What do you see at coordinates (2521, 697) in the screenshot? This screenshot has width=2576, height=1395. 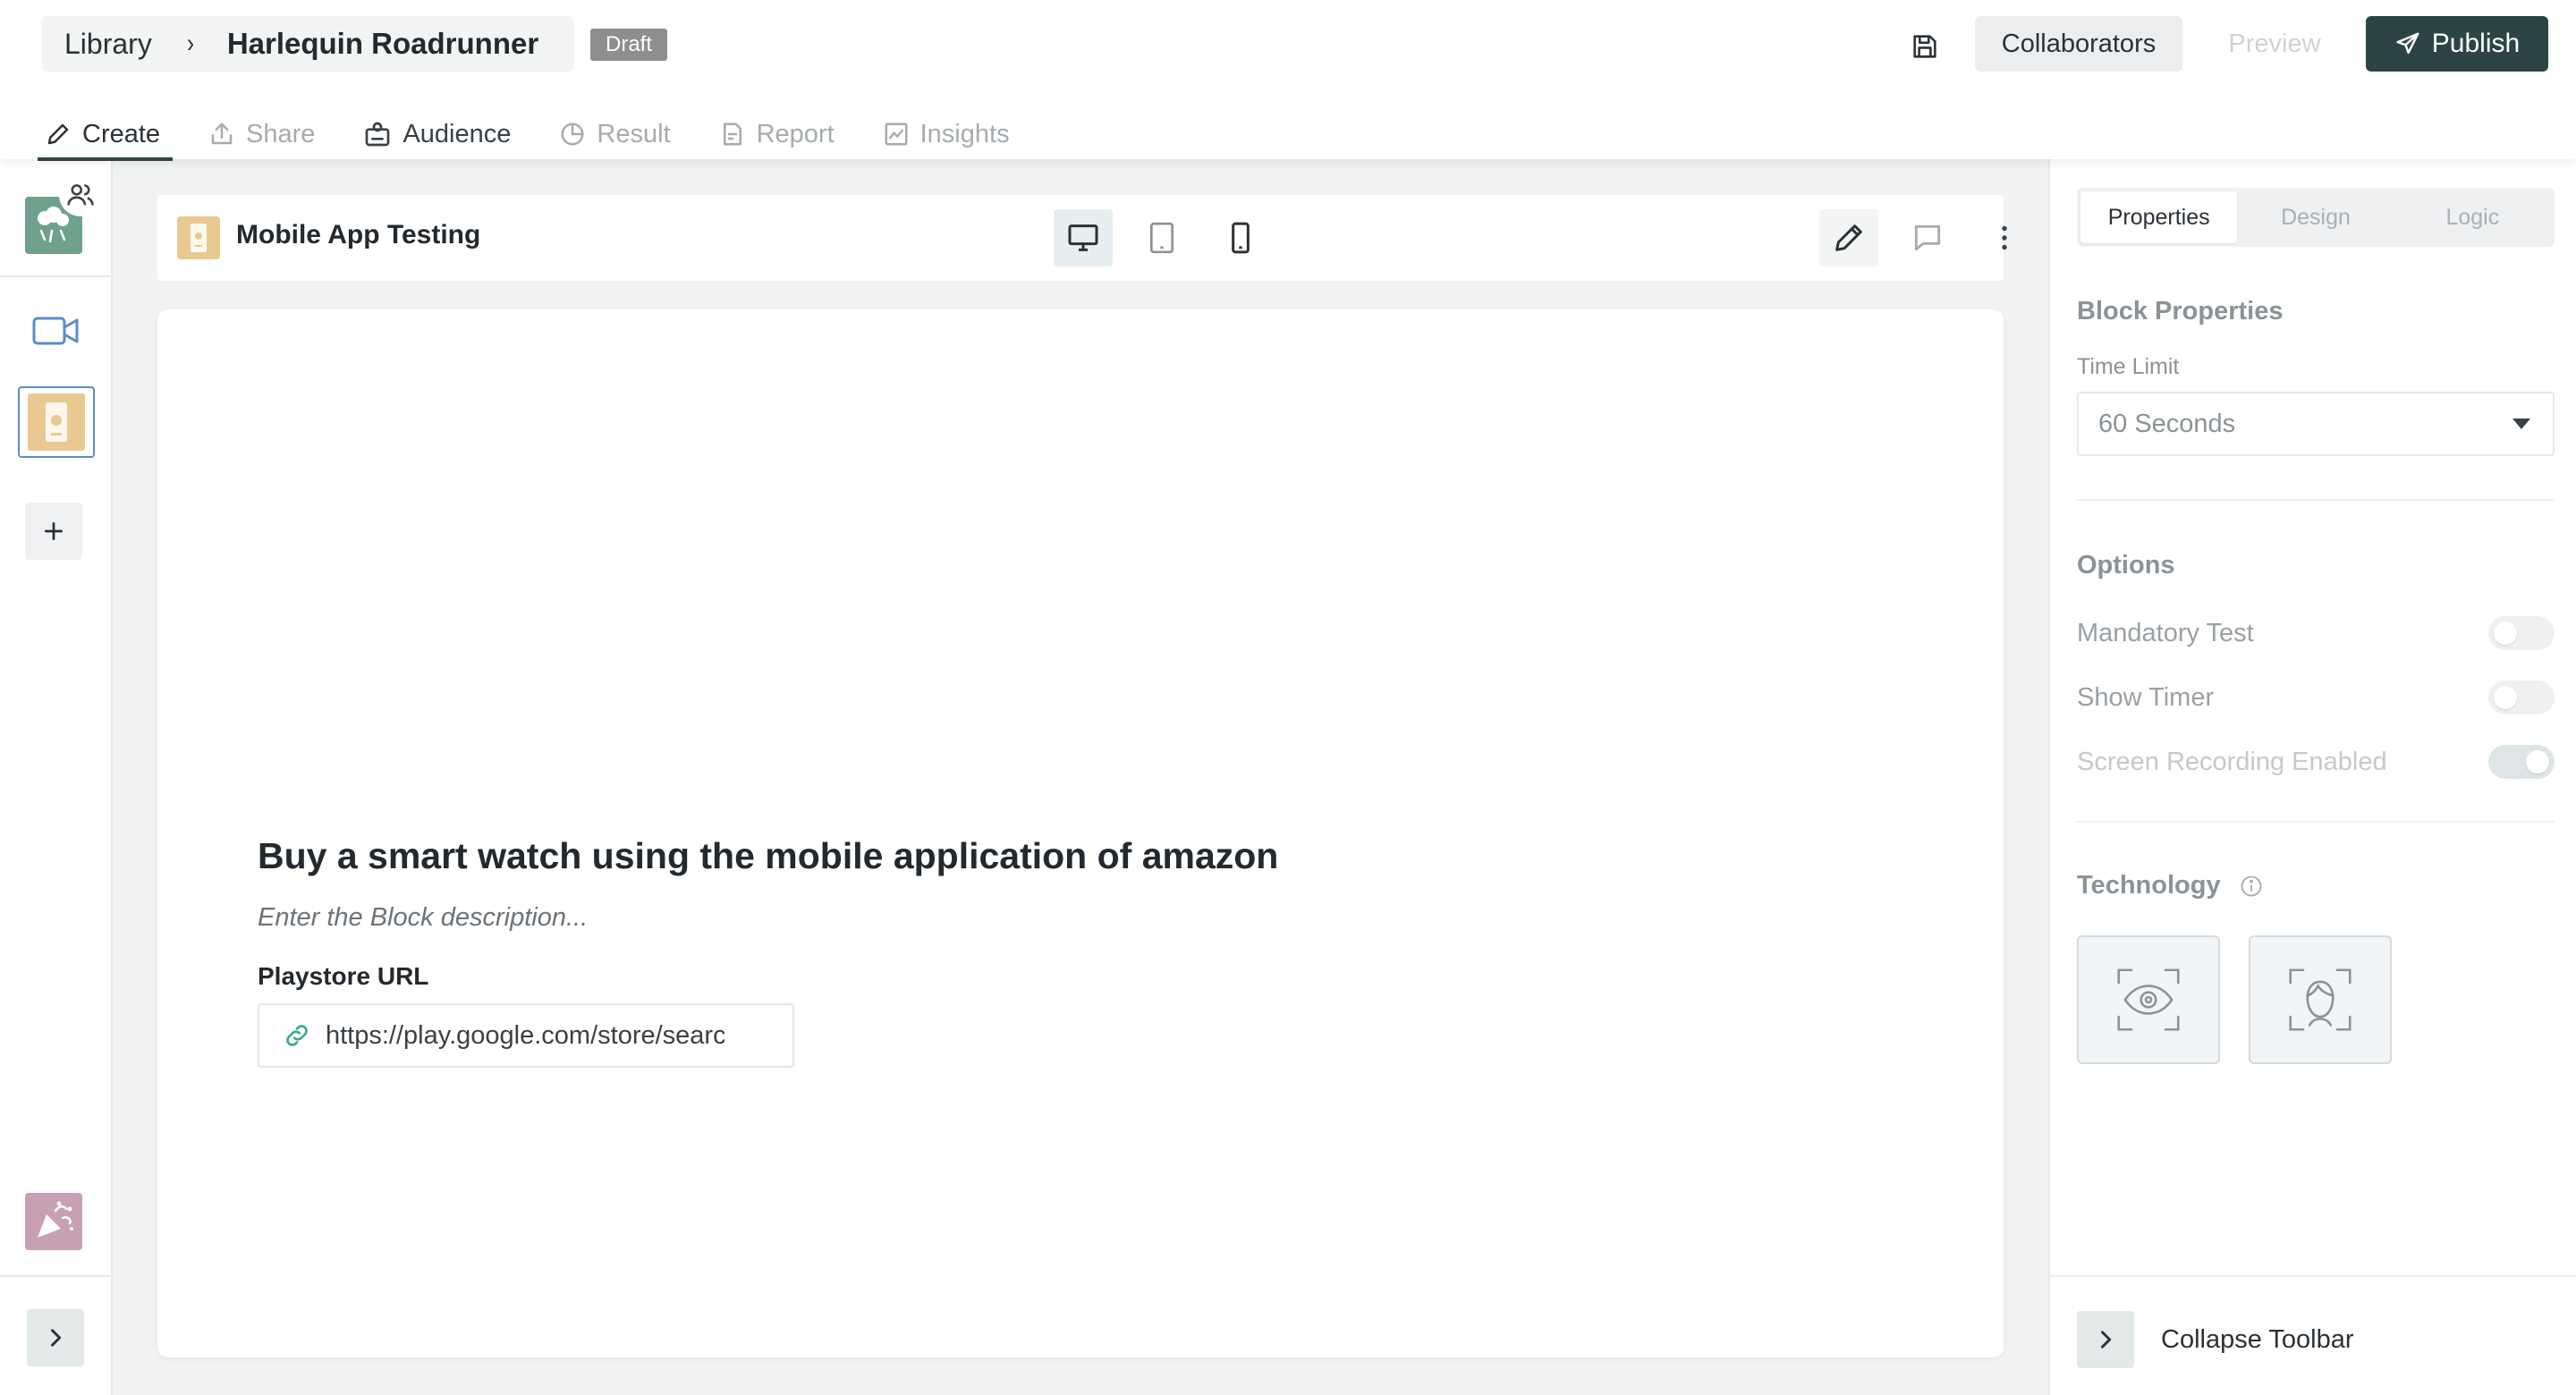 I see `show-timer-toggle` at bounding box center [2521, 697].